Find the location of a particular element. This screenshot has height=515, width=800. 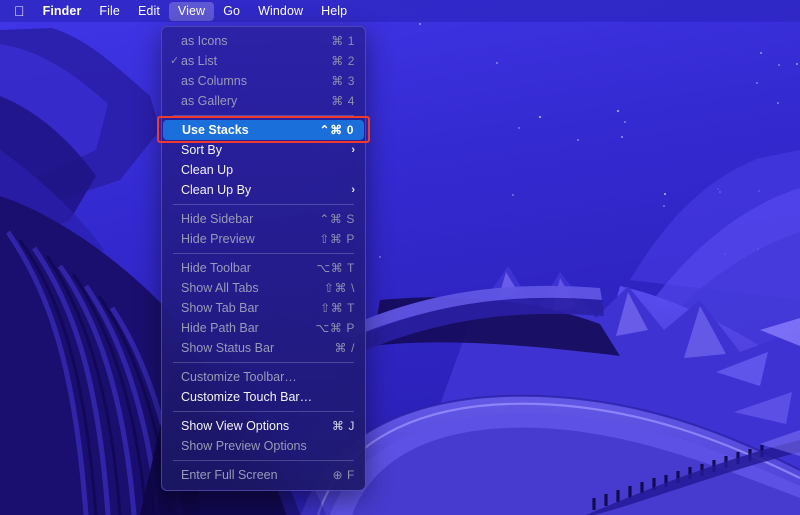

highlighted-item-wrapper: Use Stacks ⌃⌘ 0 is located at coordinates (263, 129).